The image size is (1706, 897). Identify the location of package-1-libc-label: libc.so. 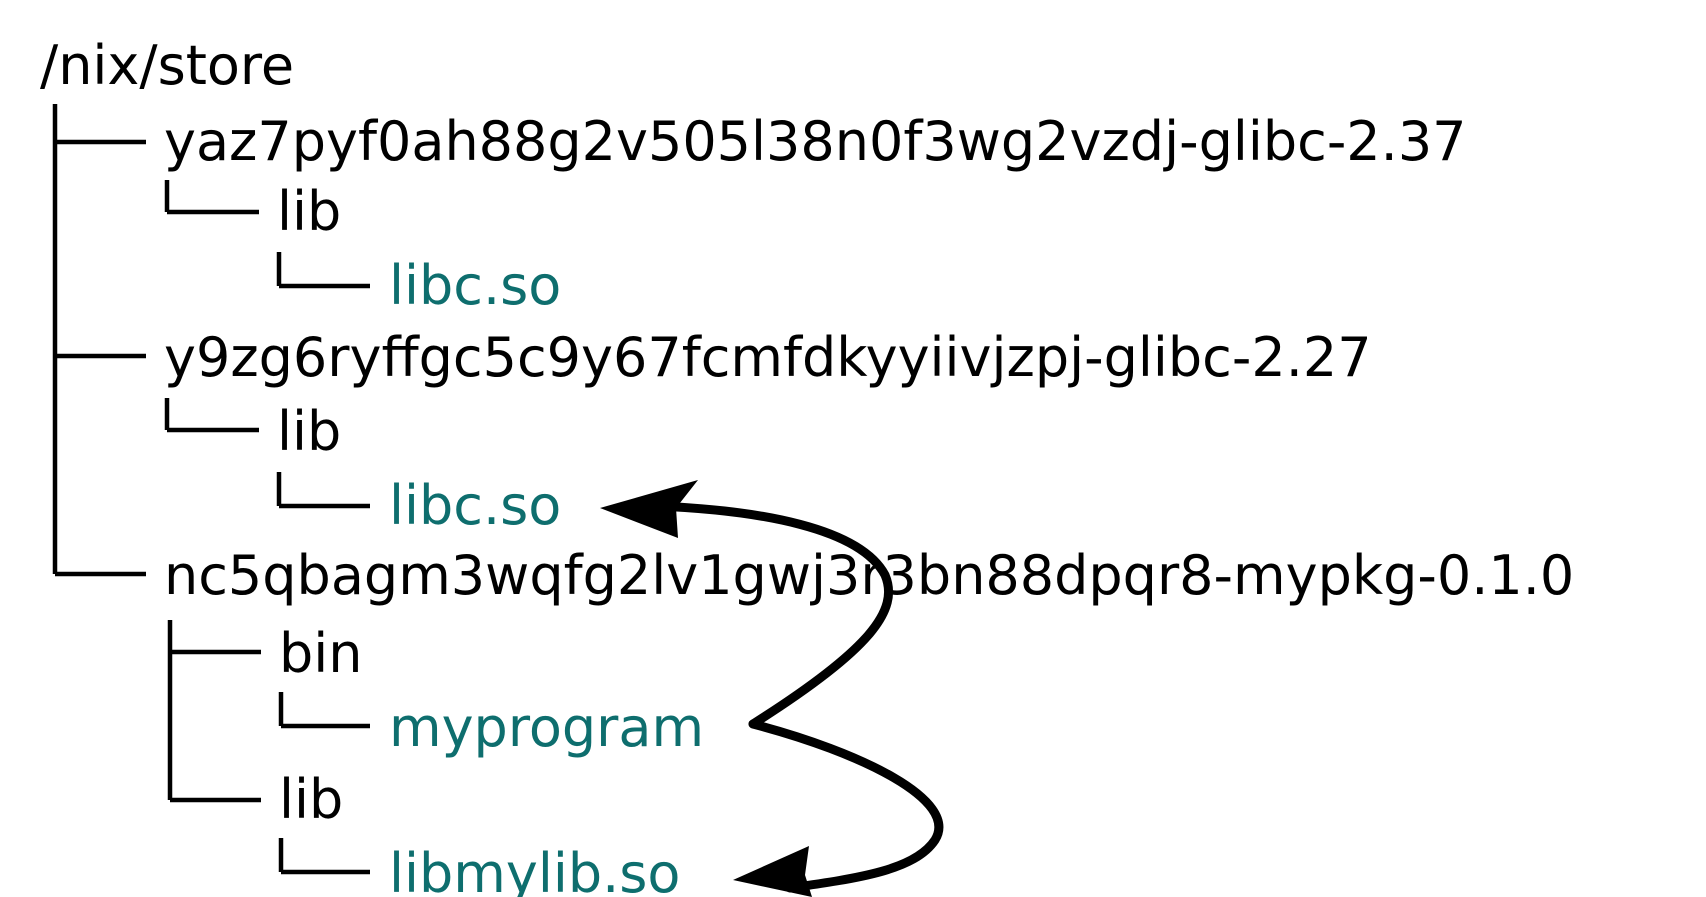
(475, 285).